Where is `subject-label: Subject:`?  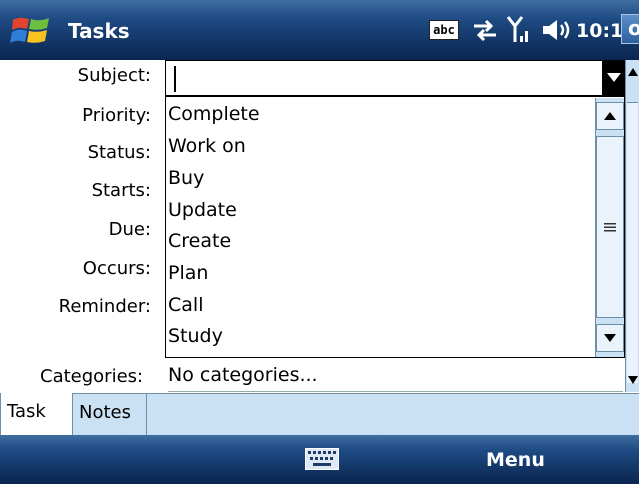 subject-label: Subject: is located at coordinates (114, 75).